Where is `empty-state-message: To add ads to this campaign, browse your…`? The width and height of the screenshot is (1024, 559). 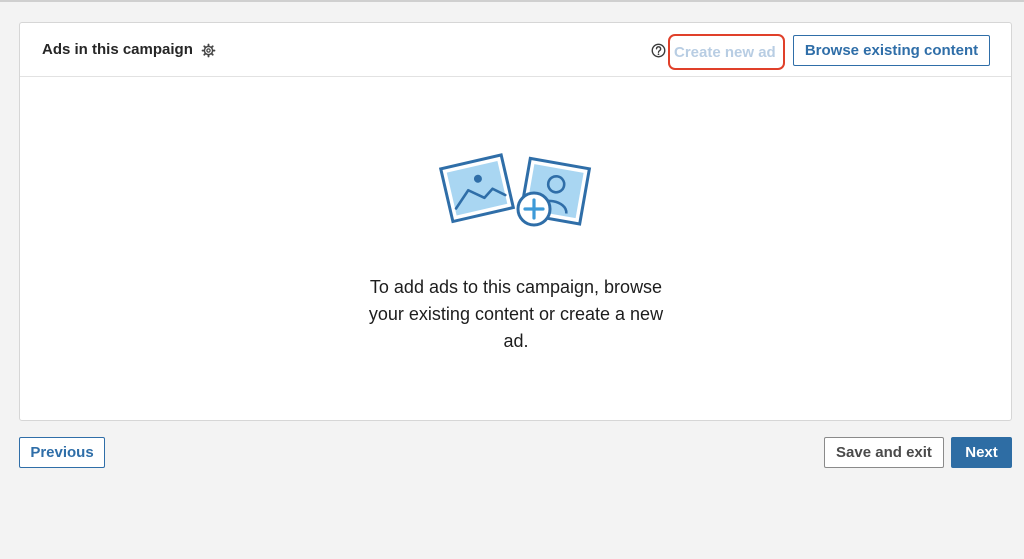 empty-state-message: To add ads to this campaign, browse your… is located at coordinates (516, 314).